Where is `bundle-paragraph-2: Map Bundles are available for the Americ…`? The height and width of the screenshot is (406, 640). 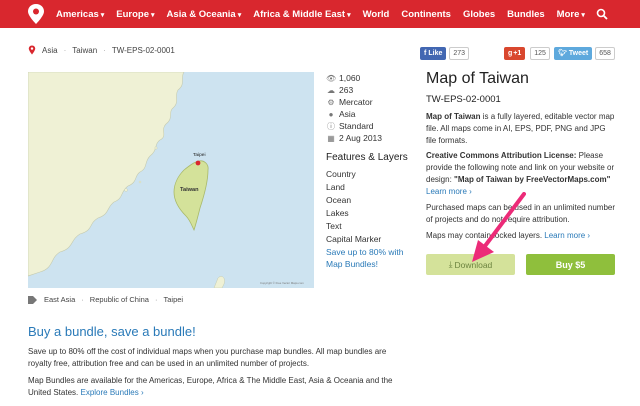
bundle-paragraph-2: Map Bundles are available for the Americ… is located at coordinates (218, 387).